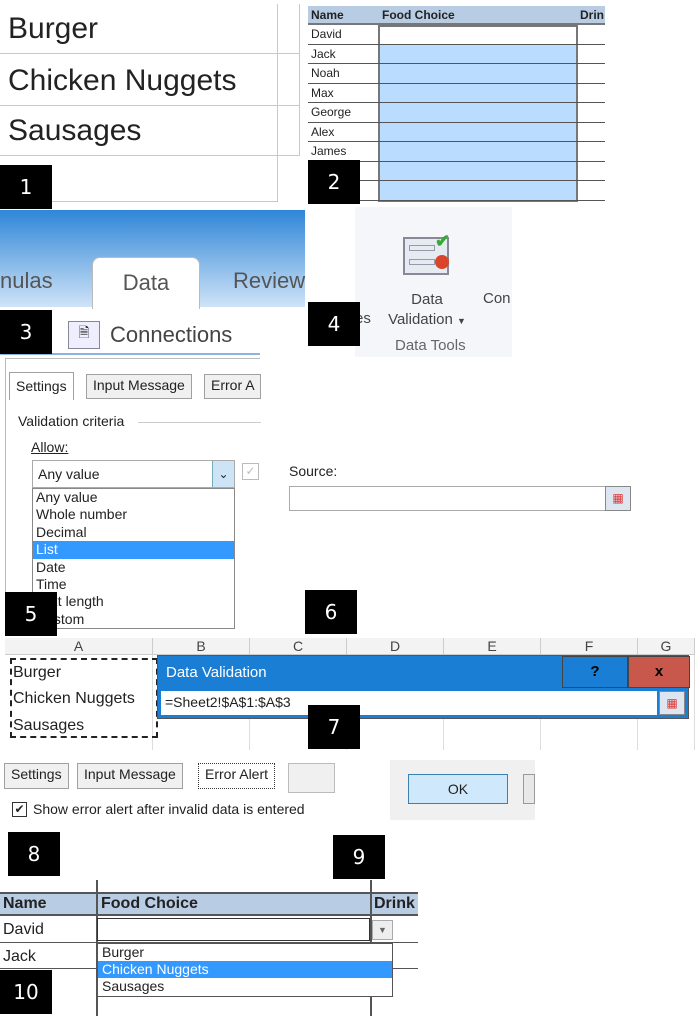  What do you see at coordinates (334, 324) in the screenshot?
I see `step-label: 4` at bounding box center [334, 324].